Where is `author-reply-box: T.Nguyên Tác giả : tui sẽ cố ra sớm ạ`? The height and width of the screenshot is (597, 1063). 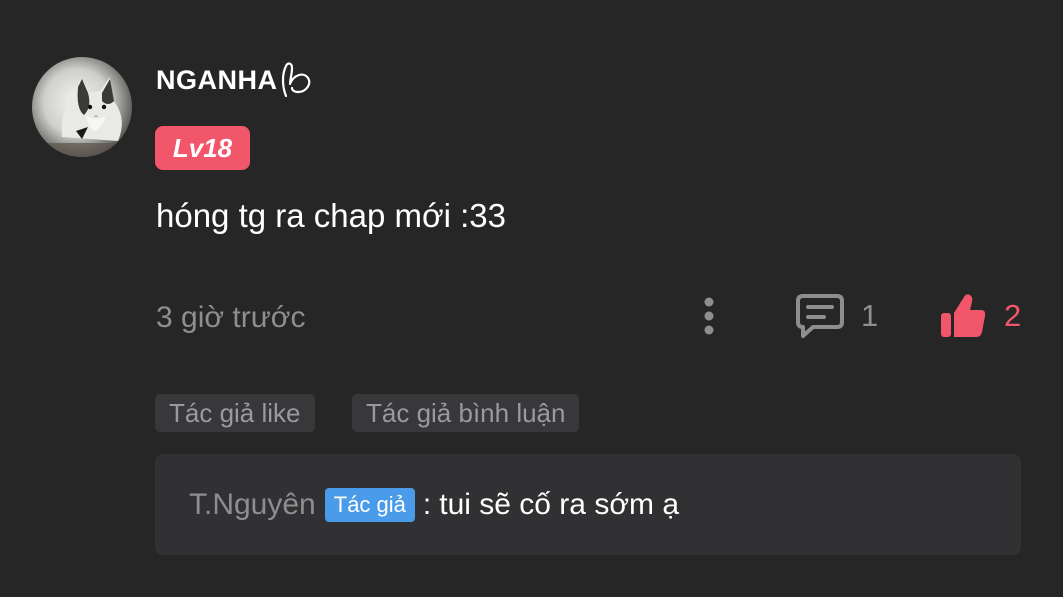
author-reply-box: T.Nguyên Tác giả : tui sẽ cố ra sớm ạ is located at coordinates (588, 504).